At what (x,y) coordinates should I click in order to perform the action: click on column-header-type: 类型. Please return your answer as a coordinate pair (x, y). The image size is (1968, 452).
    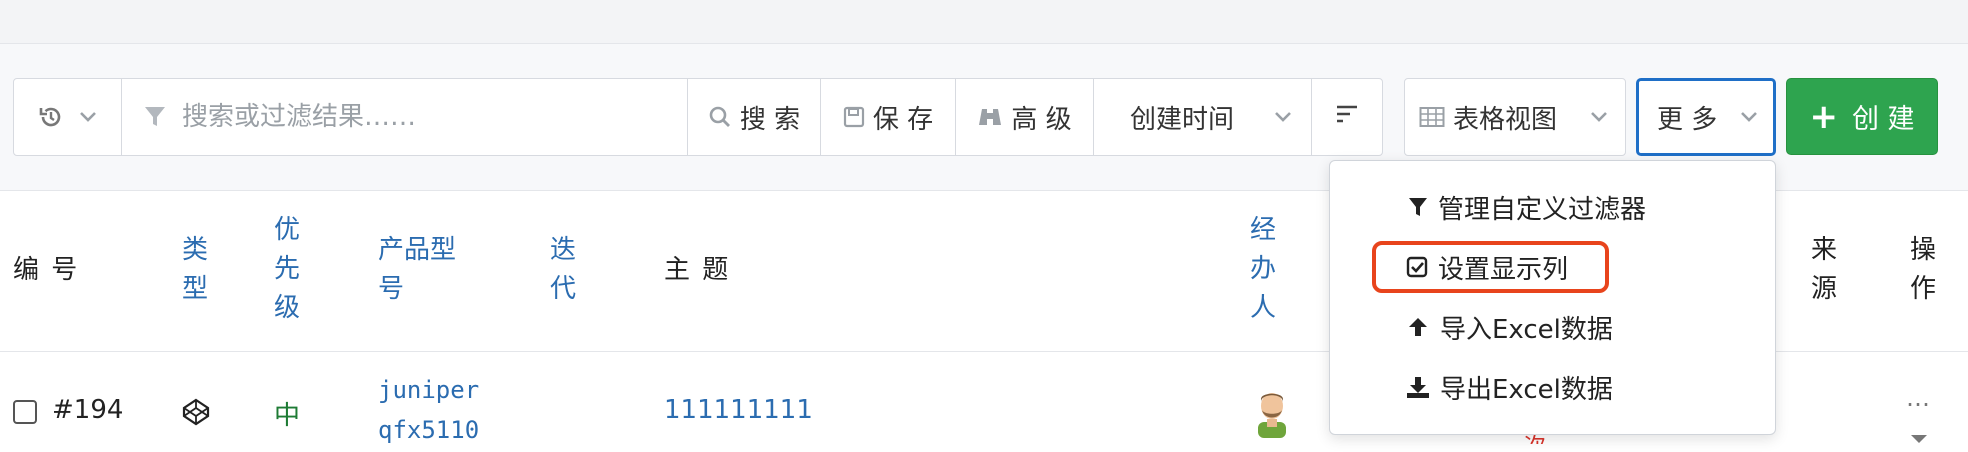
    Looking at the image, I should click on (196, 270).